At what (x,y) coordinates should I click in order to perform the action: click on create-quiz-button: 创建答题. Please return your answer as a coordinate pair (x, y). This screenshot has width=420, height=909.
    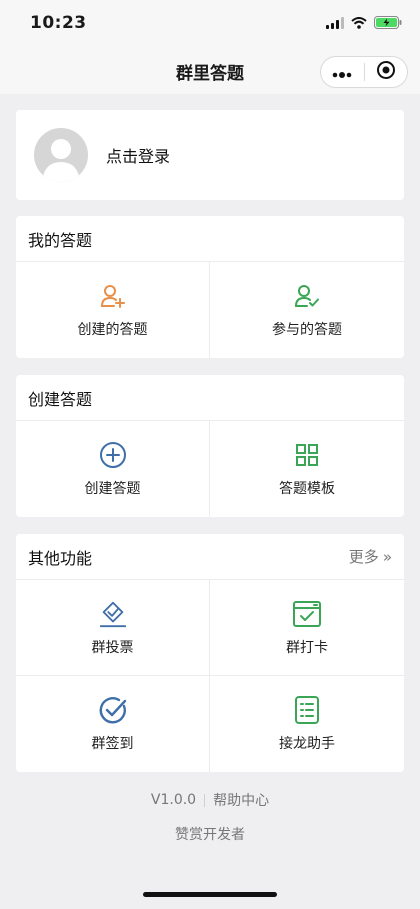
    Looking at the image, I should click on (113, 469).